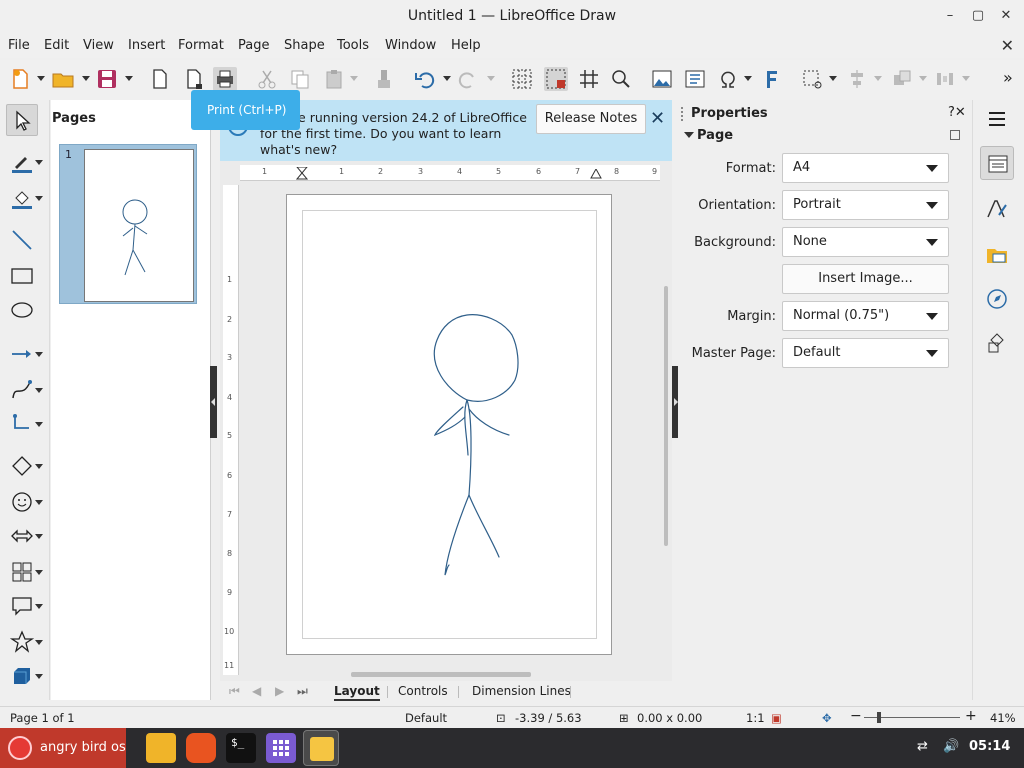 This screenshot has width=1024, height=768. What do you see at coordinates (22, 354) in the screenshot?
I see `arrow-line-tool-icon` at bounding box center [22, 354].